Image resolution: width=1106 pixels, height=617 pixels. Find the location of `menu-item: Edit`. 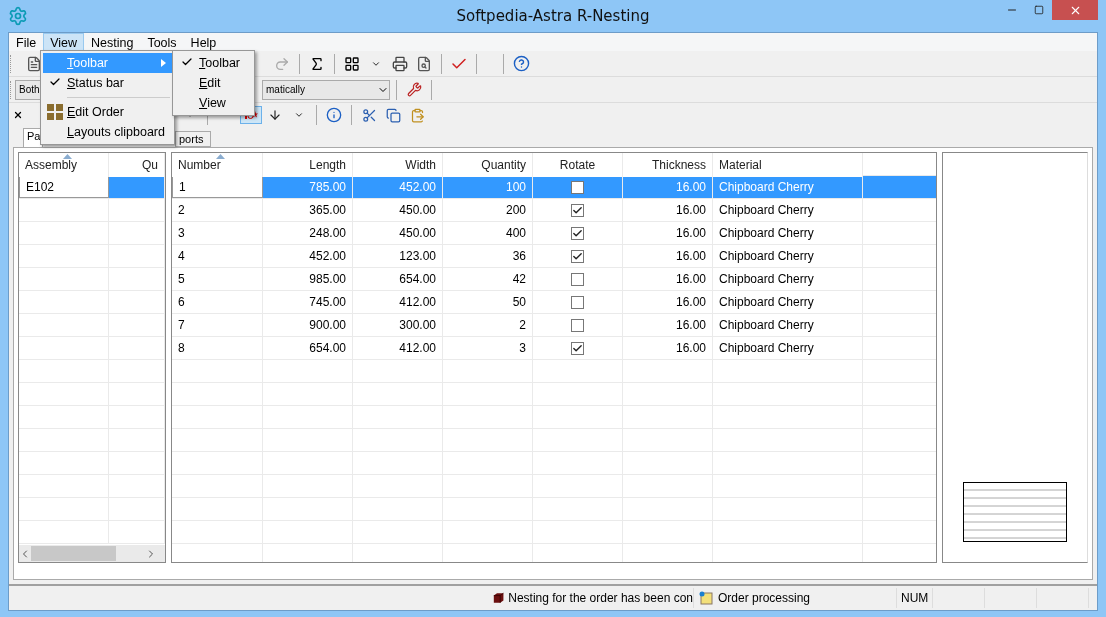

menu-item: Edit is located at coordinates (213, 83).